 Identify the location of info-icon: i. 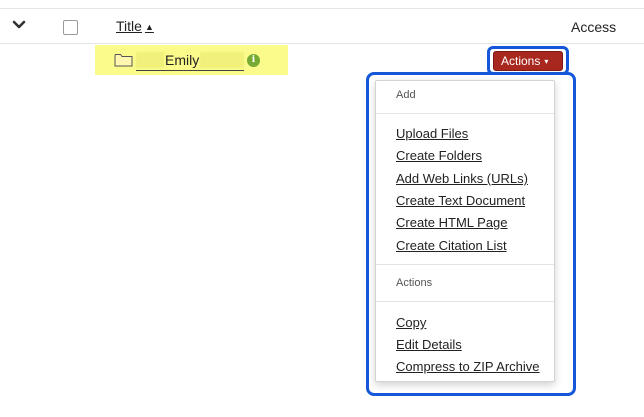
(253, 60).